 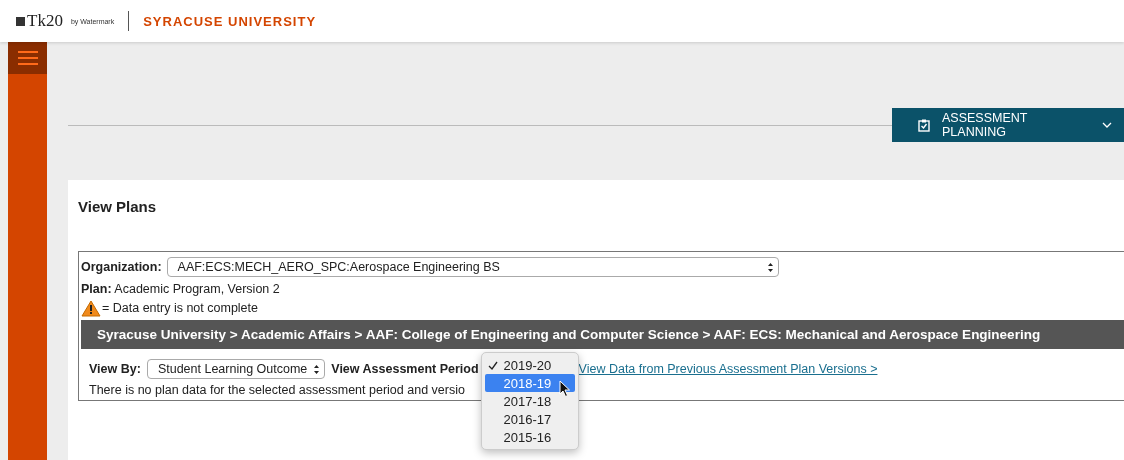 What do you see at coordinates (602, 334) in the screenshot?
I see `breadcrumb-bar: Syracuse University > Academic Affairs > AAF: College of Engineering and Computer Science > AAF: ECS: Mechanical and Aerospace Engineering` at bounding box center [602, 334].